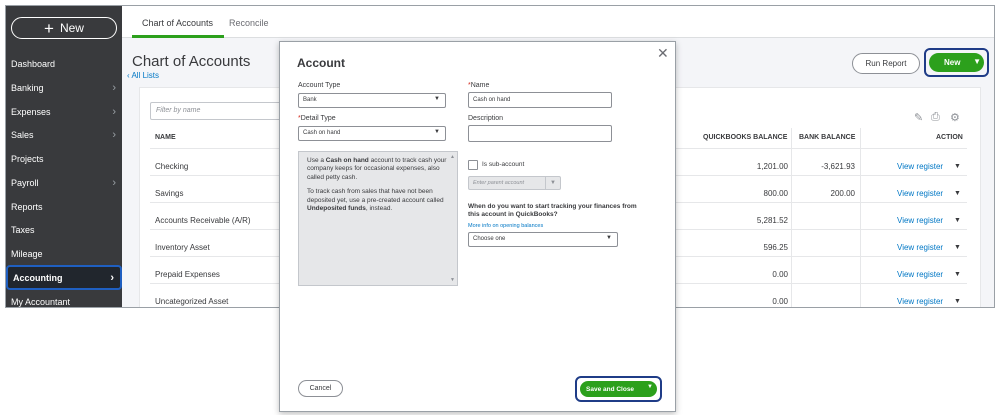 The image size is (999, 415). Describe the element at coordinates (955, 117) in the screenshot. I see `gear-icon: ⚙` at that location.